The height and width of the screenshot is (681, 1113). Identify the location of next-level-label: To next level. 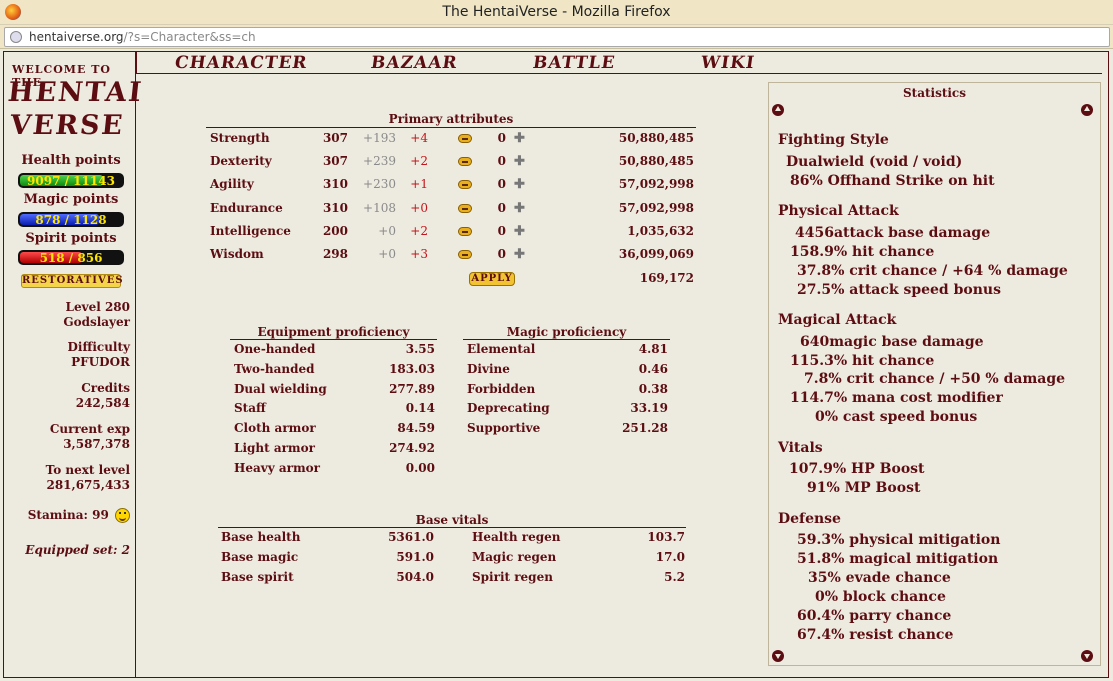
(87, 470).